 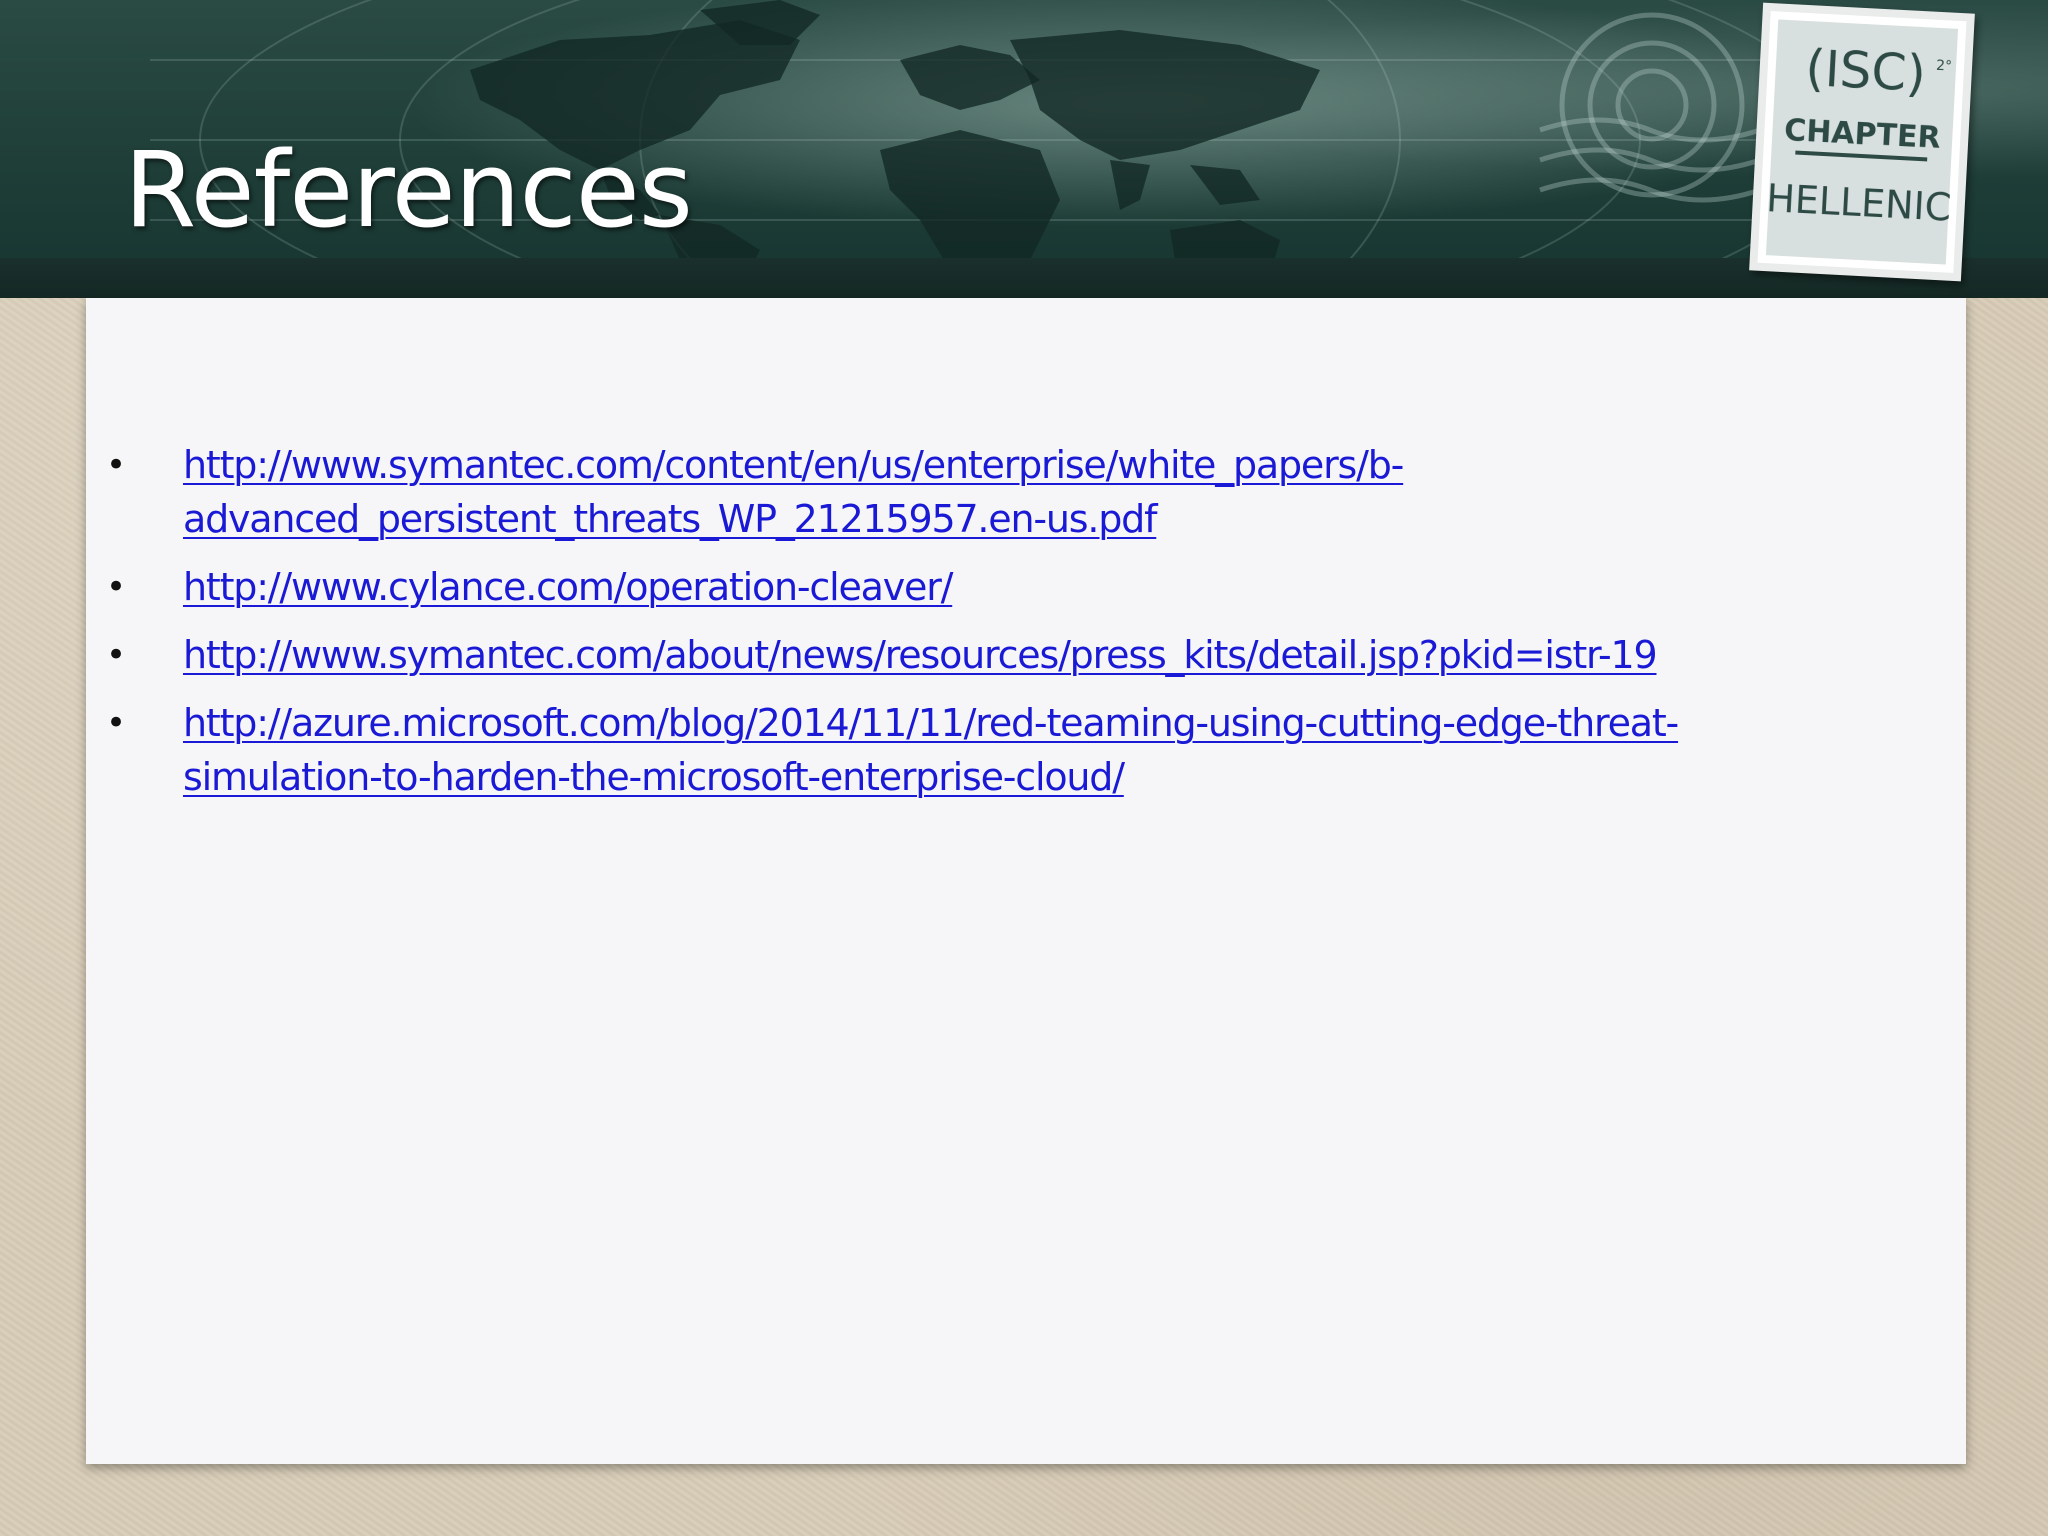 I want to click on isc2-hellenic-chapter-stamp-logo: (ISC) 2° CHAPTER HELLENIC, so click(x=1862, y=142).